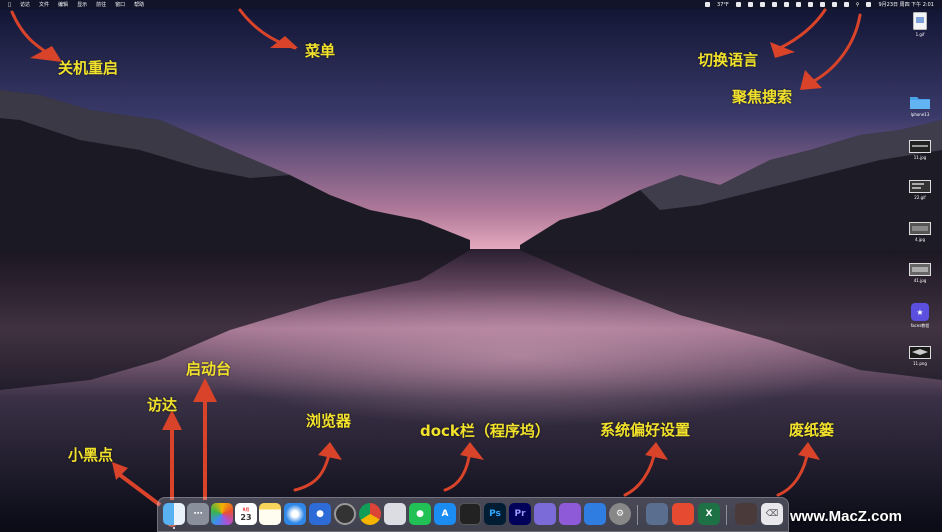 This screenshot has width=942, height=532. Describe the element at coordinates (120, 4) in the screenshot. I see `menu-item-window: 窗口` at that location.